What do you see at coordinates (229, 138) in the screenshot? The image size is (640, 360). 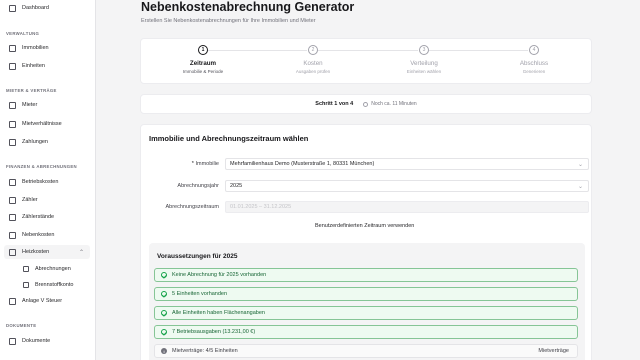 I see `form-title: Immobilie und Abrechnungszeitraum wählen` at bounding box center [229, 138].